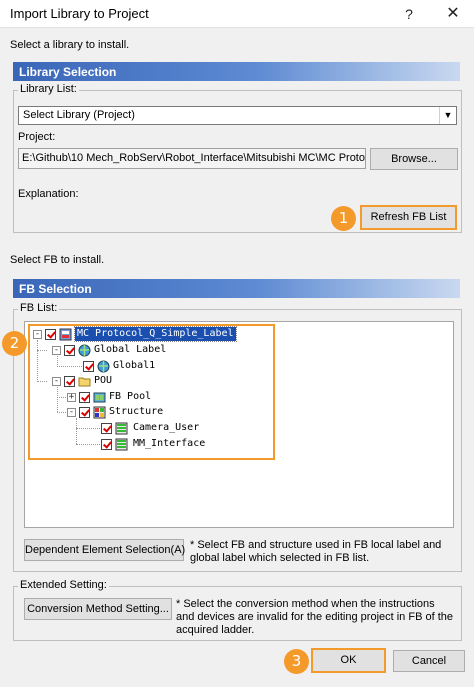 This screenshot has height=687, width=474. Describe the element at coordinates (296, 661) in the screenshot. I see `step-badge-3: 3` at that location.